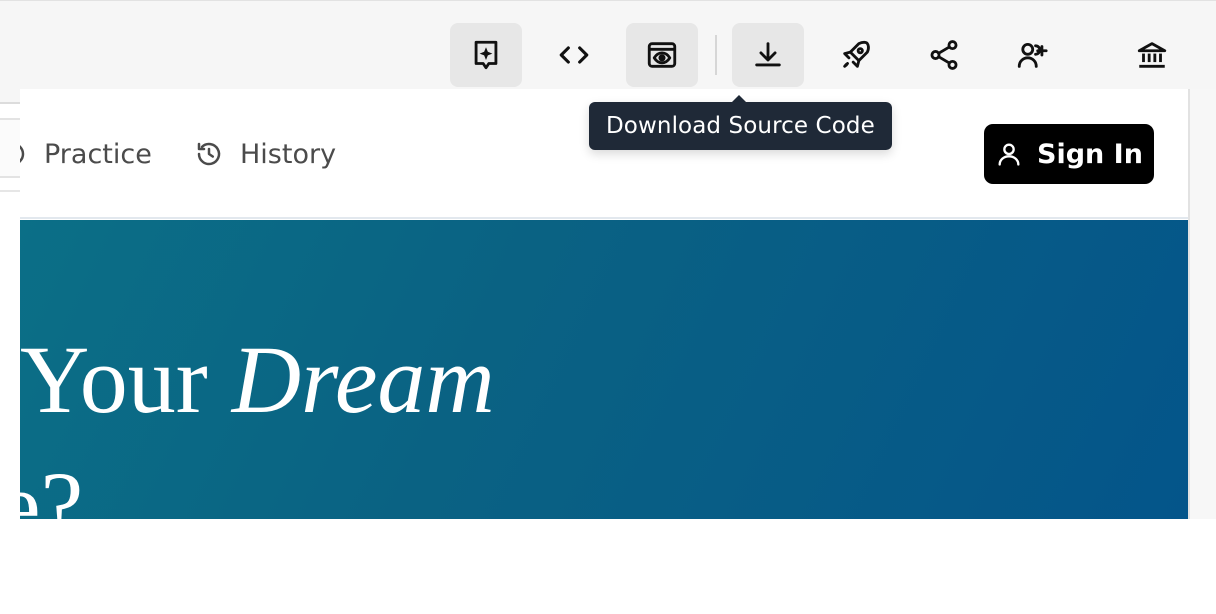  What do you see at coordinates (288, 154) in the screenshot?
I see `nav-item-label: History` at bounding box center [288, 154].